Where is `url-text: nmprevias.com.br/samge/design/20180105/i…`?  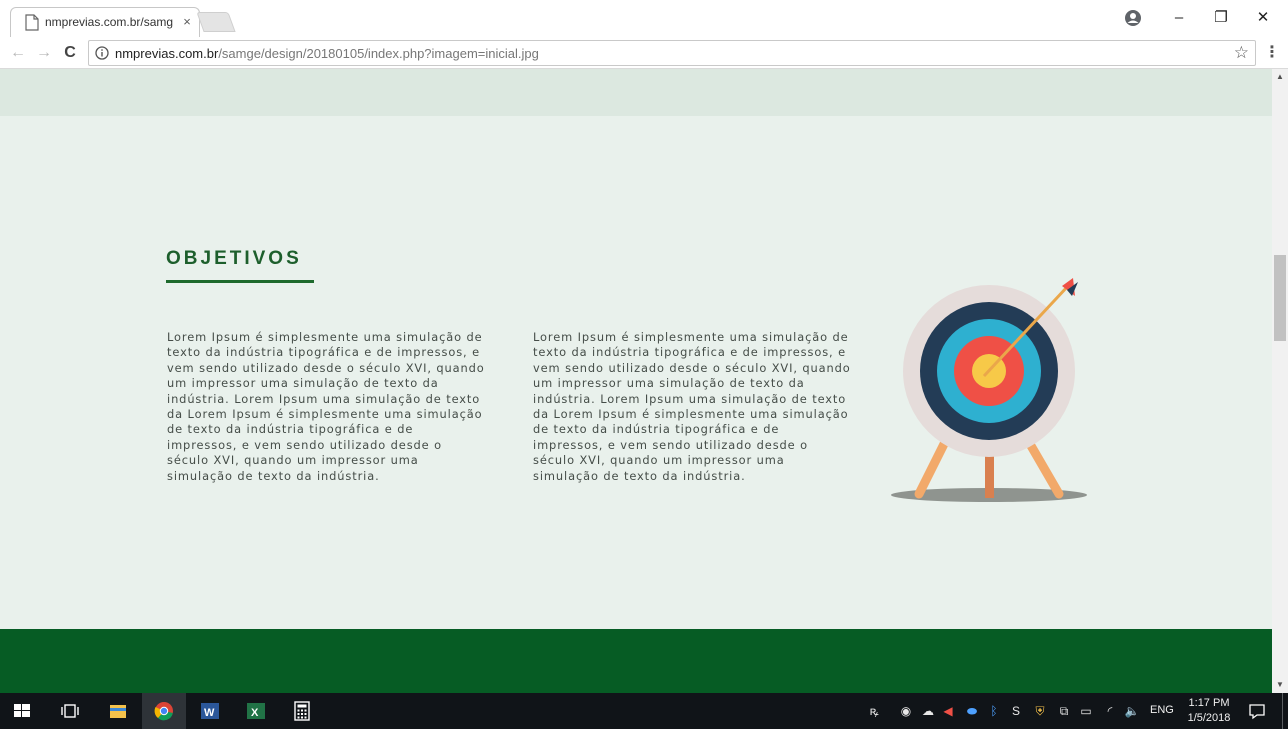
url-text: nmprevias.com.br/samge/design/20180105/i… is located at coordinates (327, 53).